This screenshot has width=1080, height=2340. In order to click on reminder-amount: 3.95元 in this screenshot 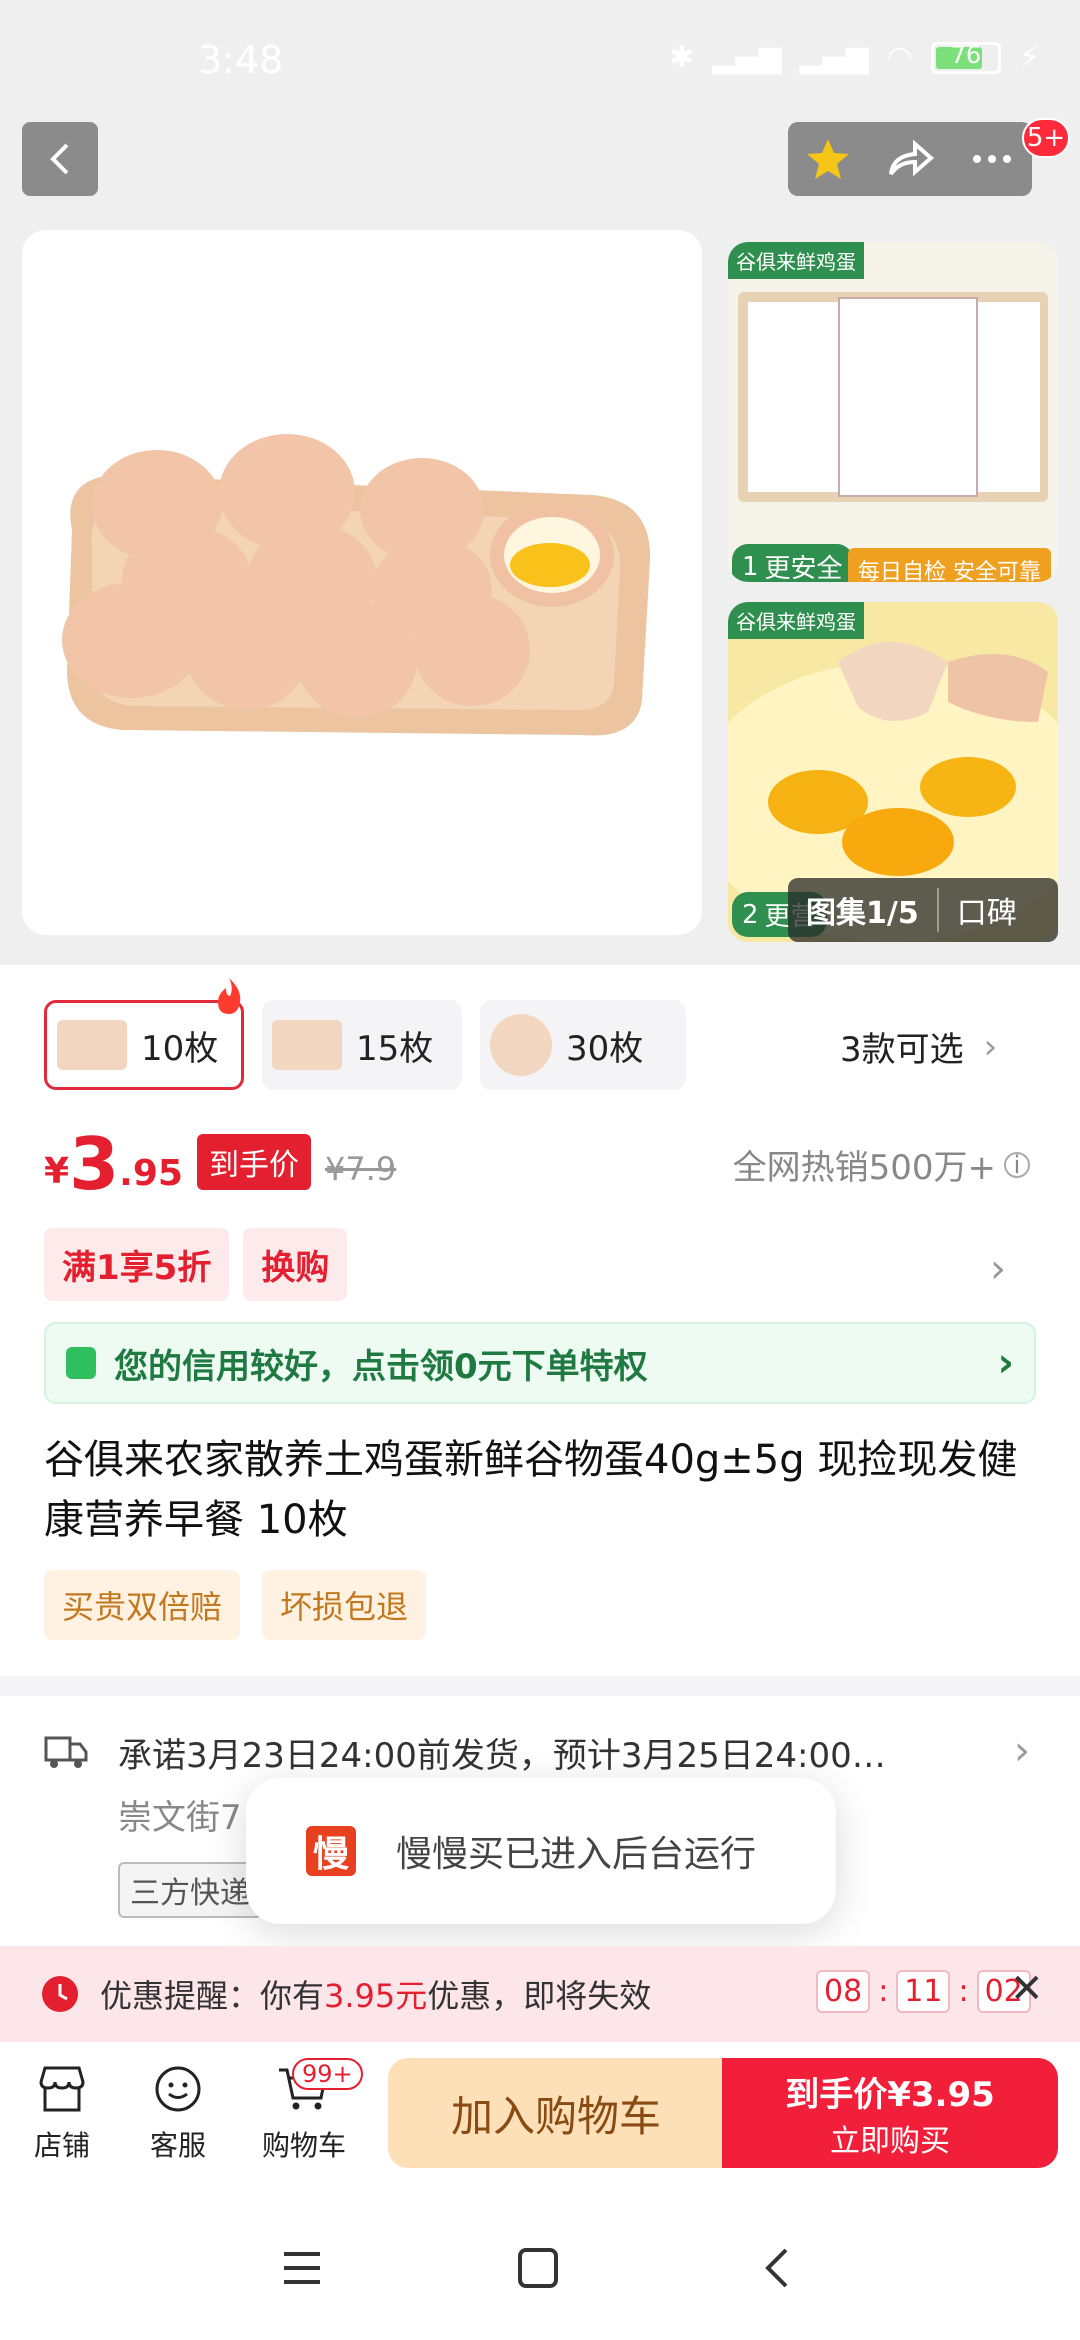, I will do `click(376, 1996)`.